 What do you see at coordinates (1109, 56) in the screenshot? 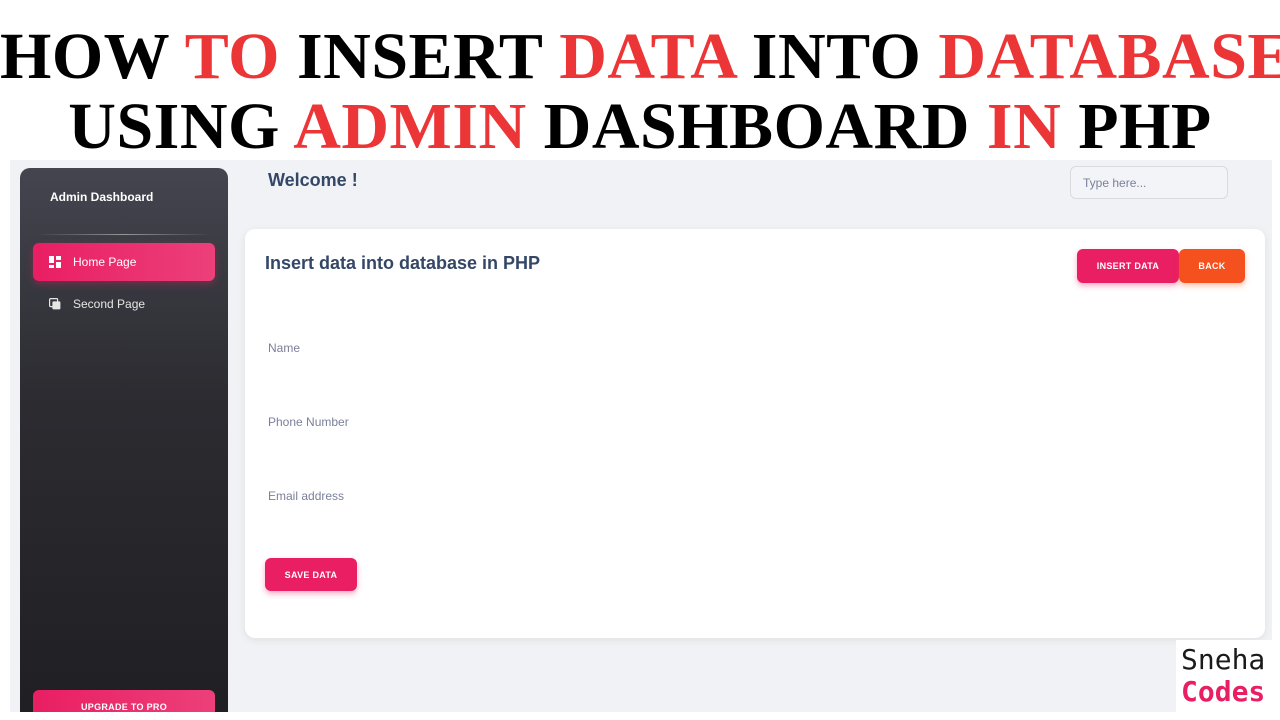
I see `headline-word: DATABASE` at bounding box center [1109, 56].